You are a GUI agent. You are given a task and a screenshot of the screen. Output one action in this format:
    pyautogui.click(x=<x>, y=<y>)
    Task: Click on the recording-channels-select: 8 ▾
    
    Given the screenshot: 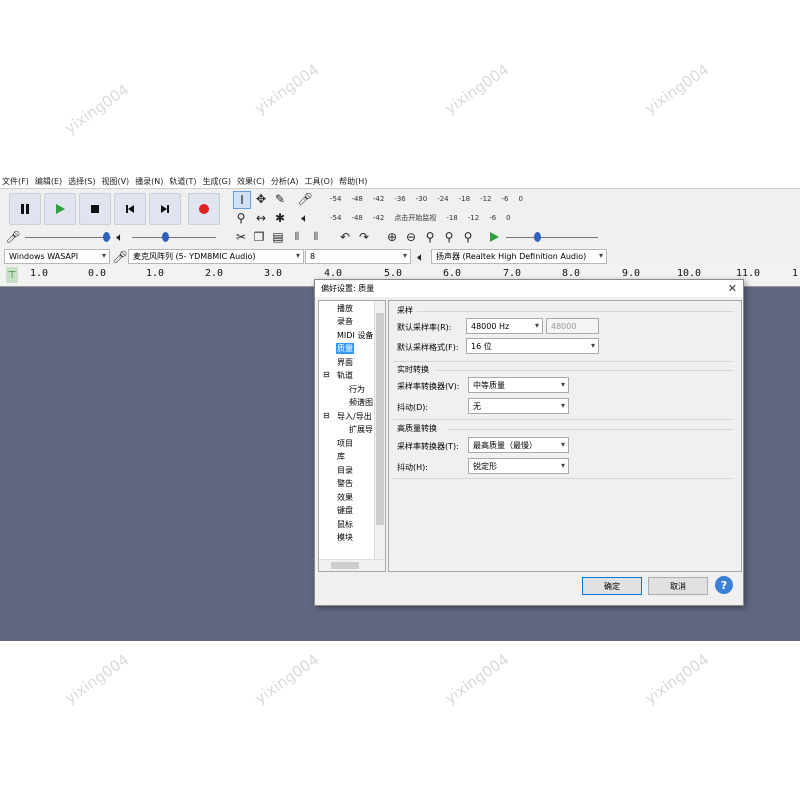 What is the action you would take?
    pyautogui.click(x=358, y=256)
    